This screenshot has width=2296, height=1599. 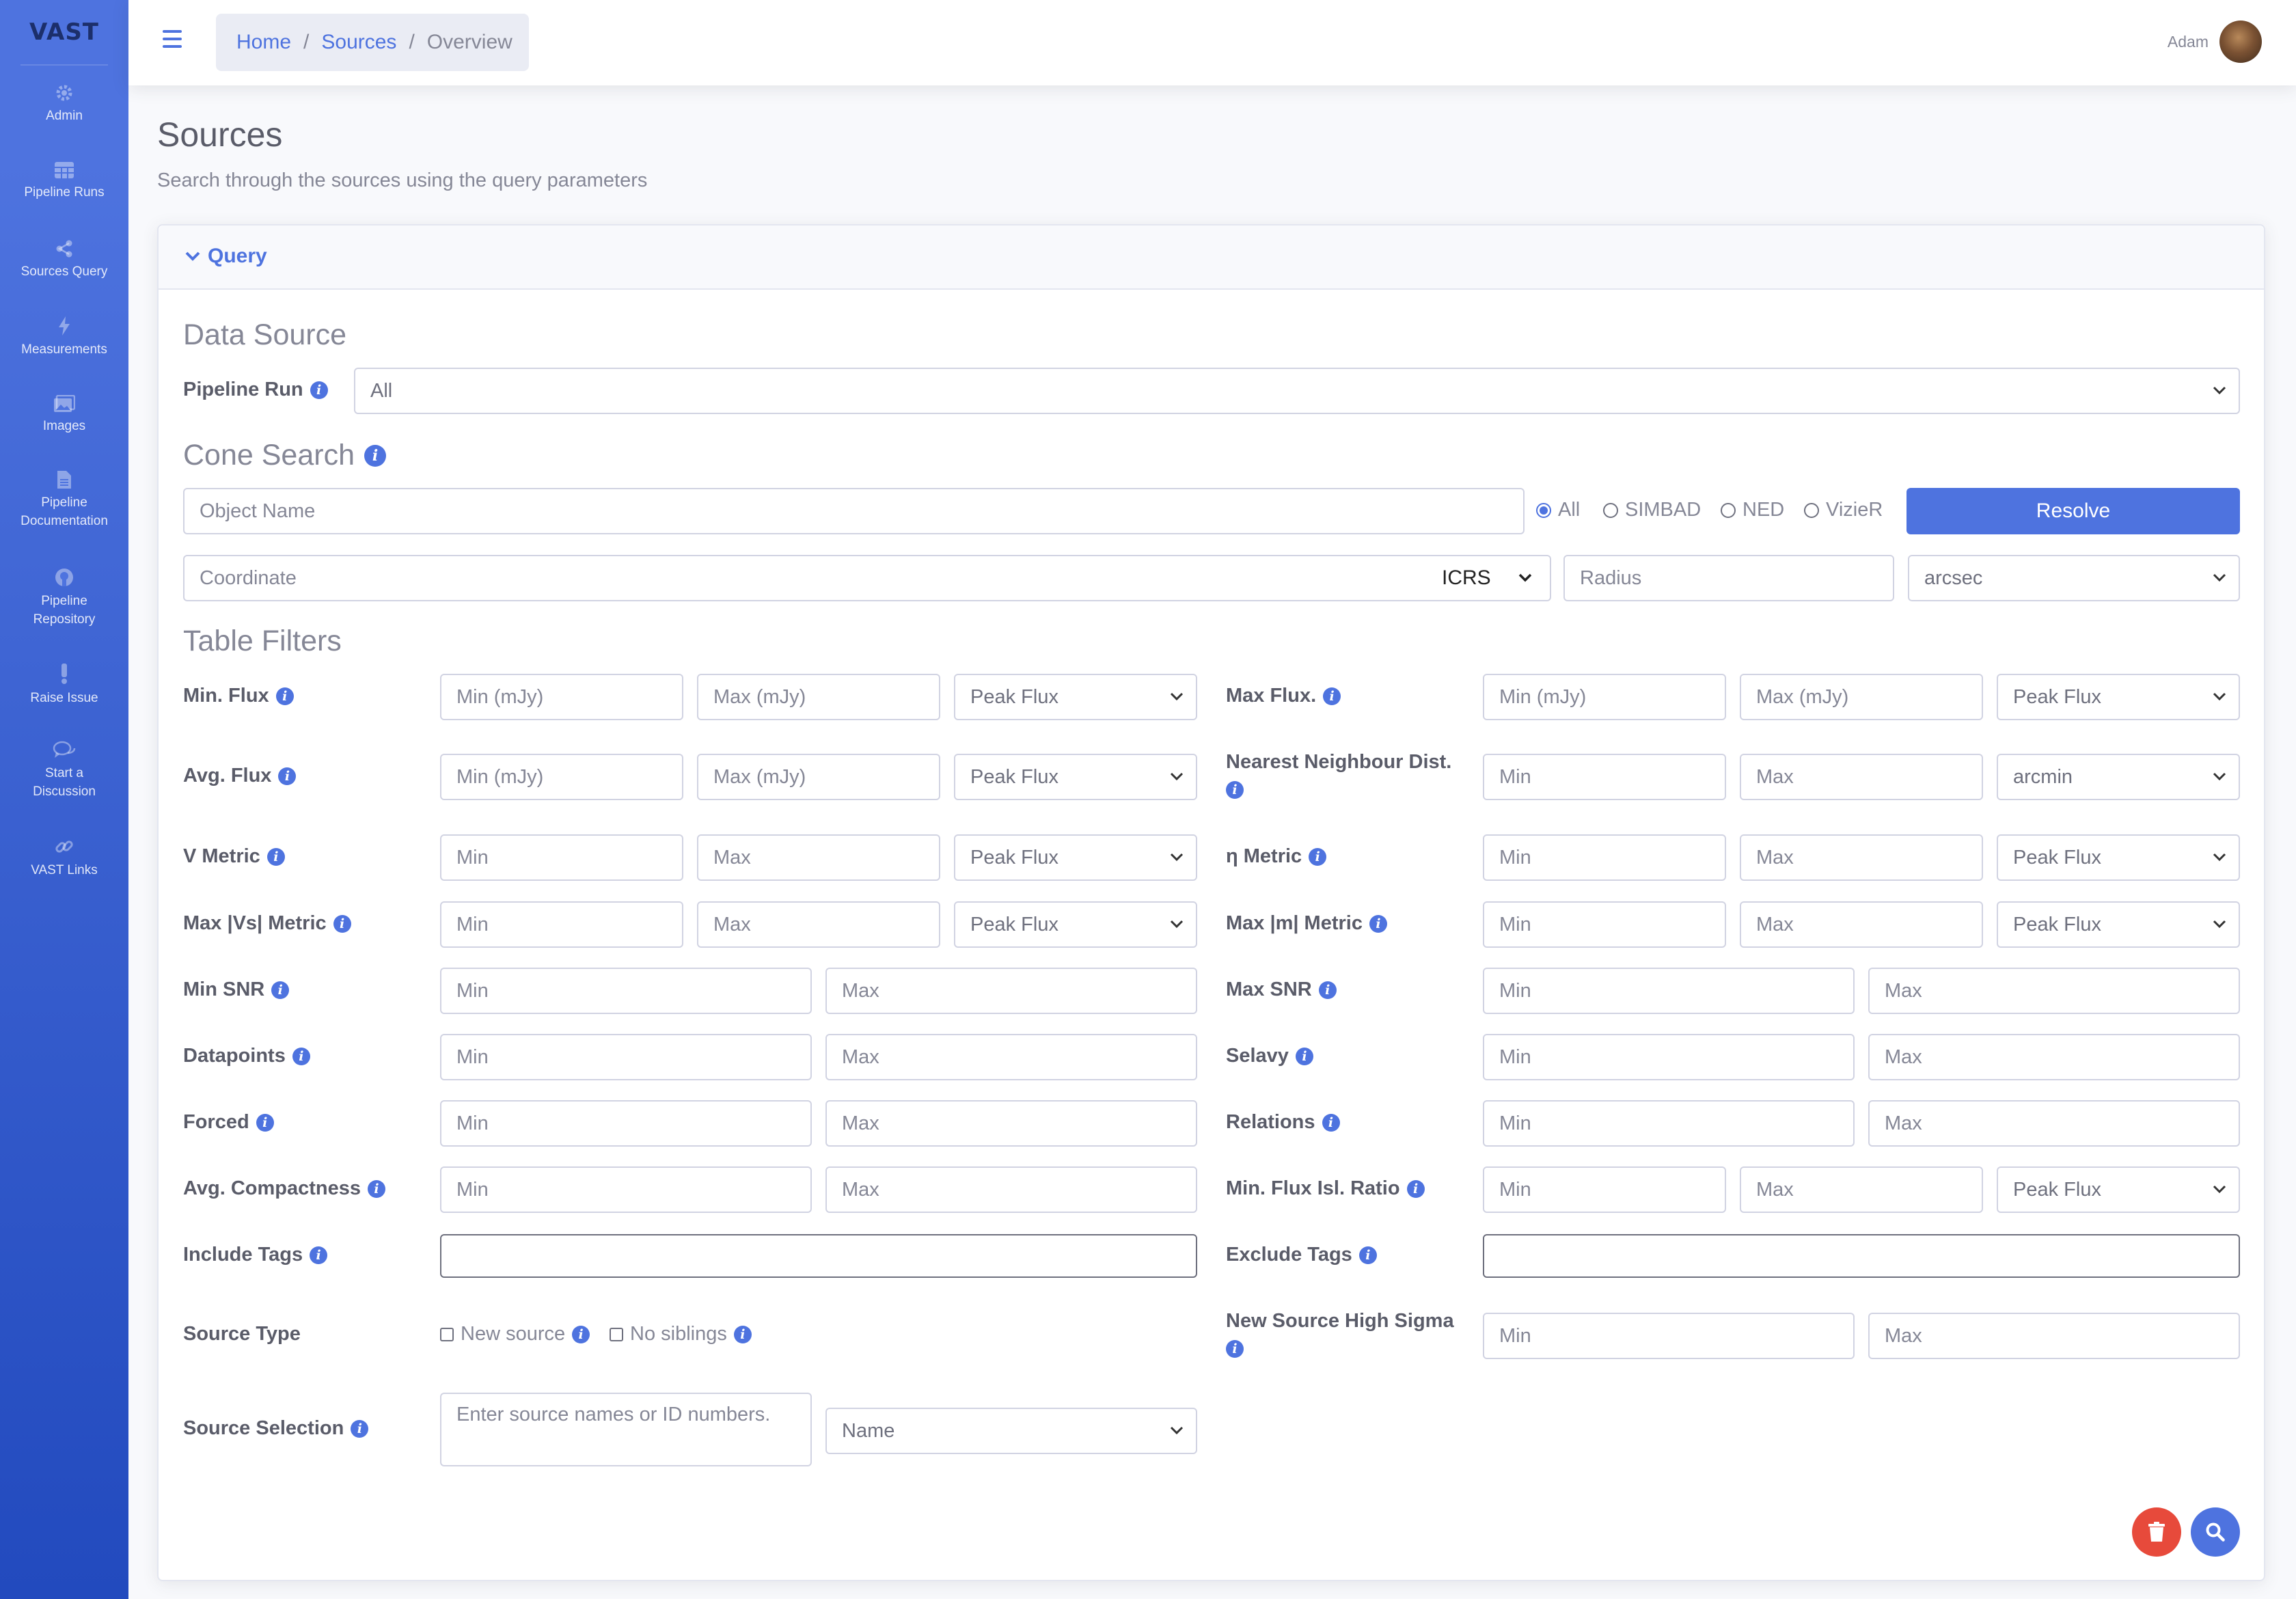 I want to click on search-button, so click(x=2215, y=1532).